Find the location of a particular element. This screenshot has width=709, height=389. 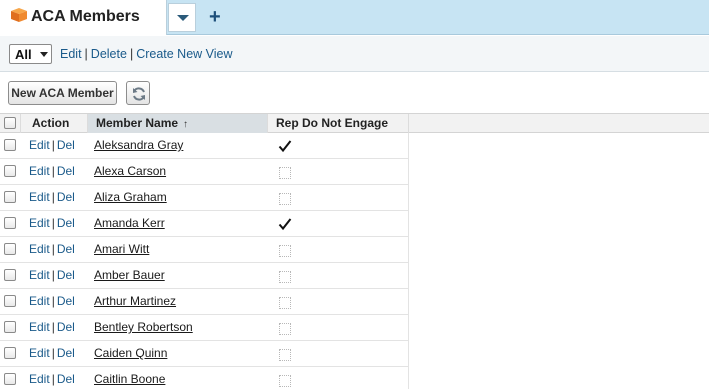

member-name-link: Alexa Carson is located at coordinates (130, 171).